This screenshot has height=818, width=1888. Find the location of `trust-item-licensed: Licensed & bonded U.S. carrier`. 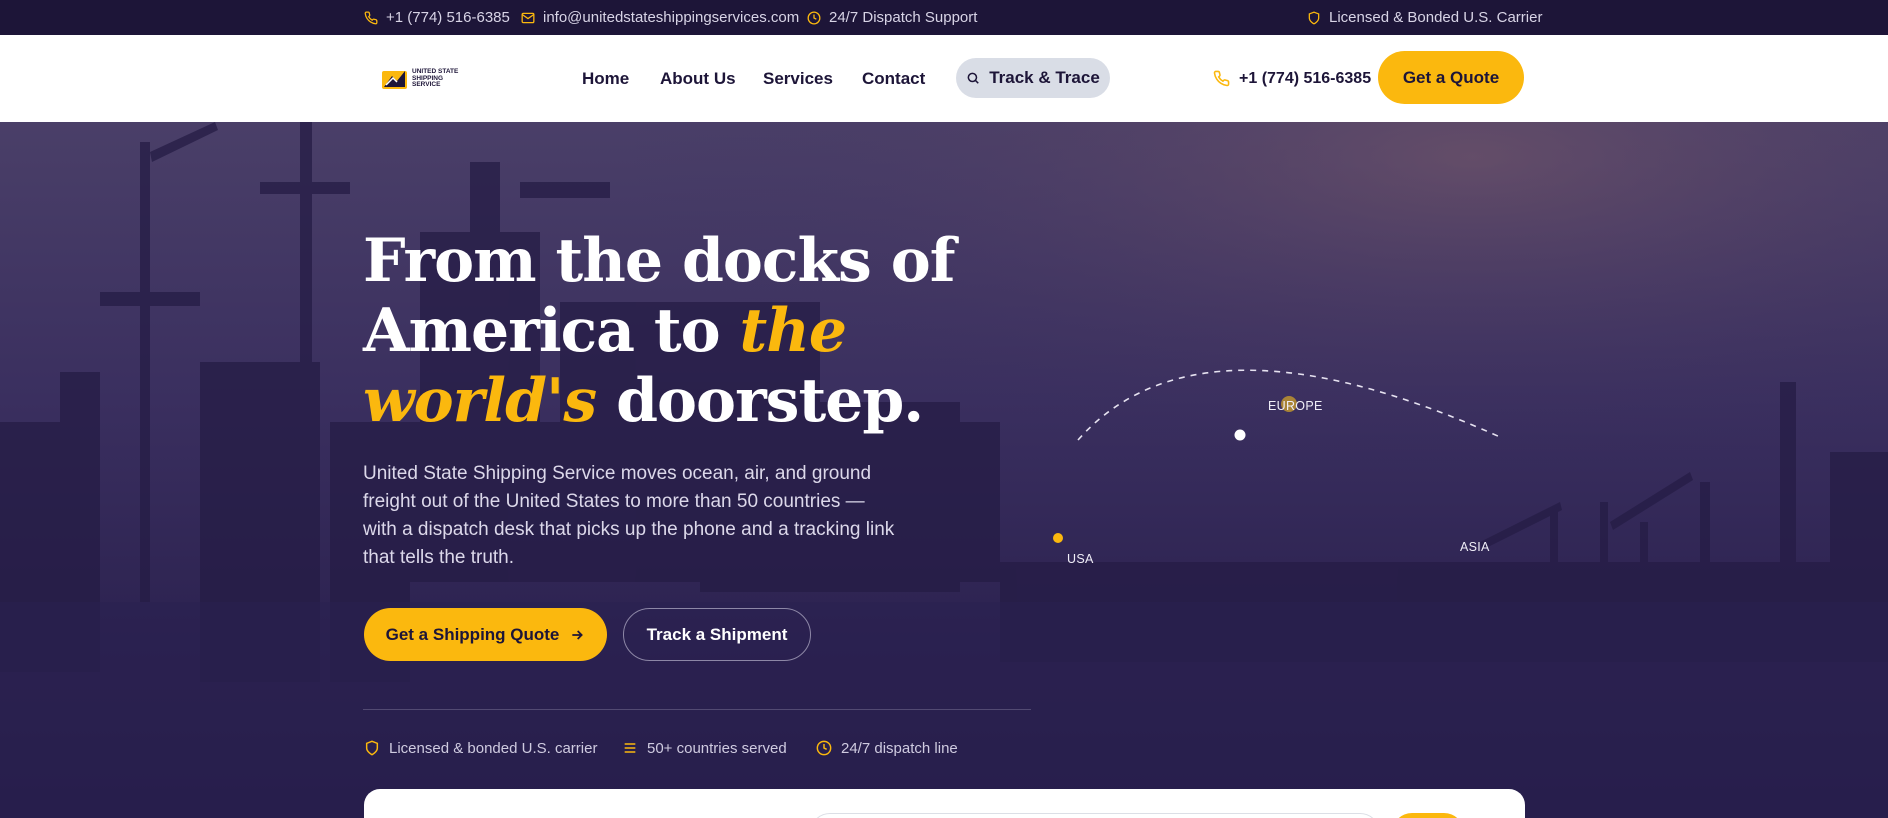

trust-item-licensed: Licensed & bonded U.S. carrier is located at coordinates (480, 748).